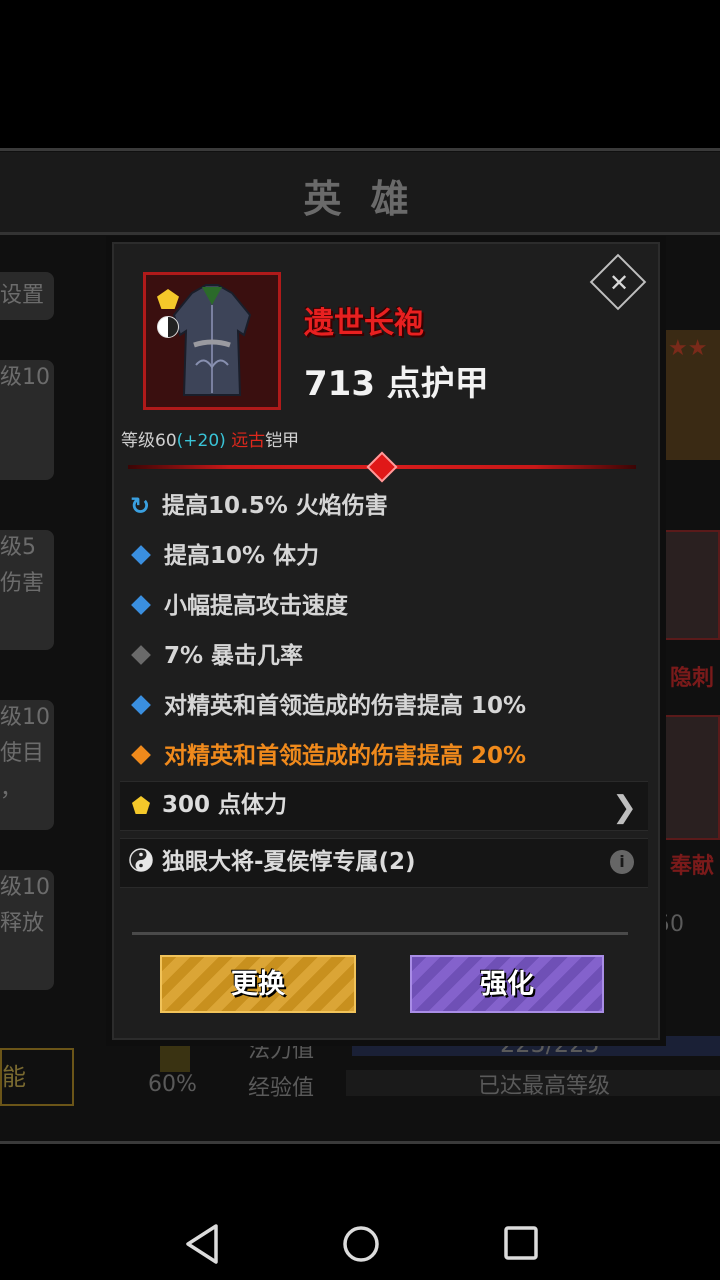 Image resolution: width=720 pixels, height=1280 pixels. I want to click on set-bonus-label: 独眼大将-夏侯惇专属(2), so click(289, 862).